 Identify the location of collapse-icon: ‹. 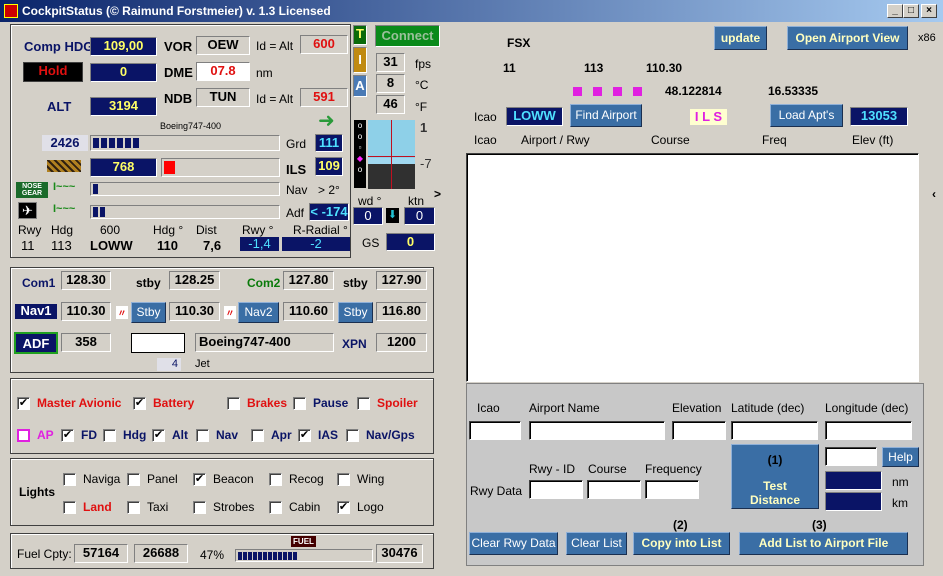
(934, 194).